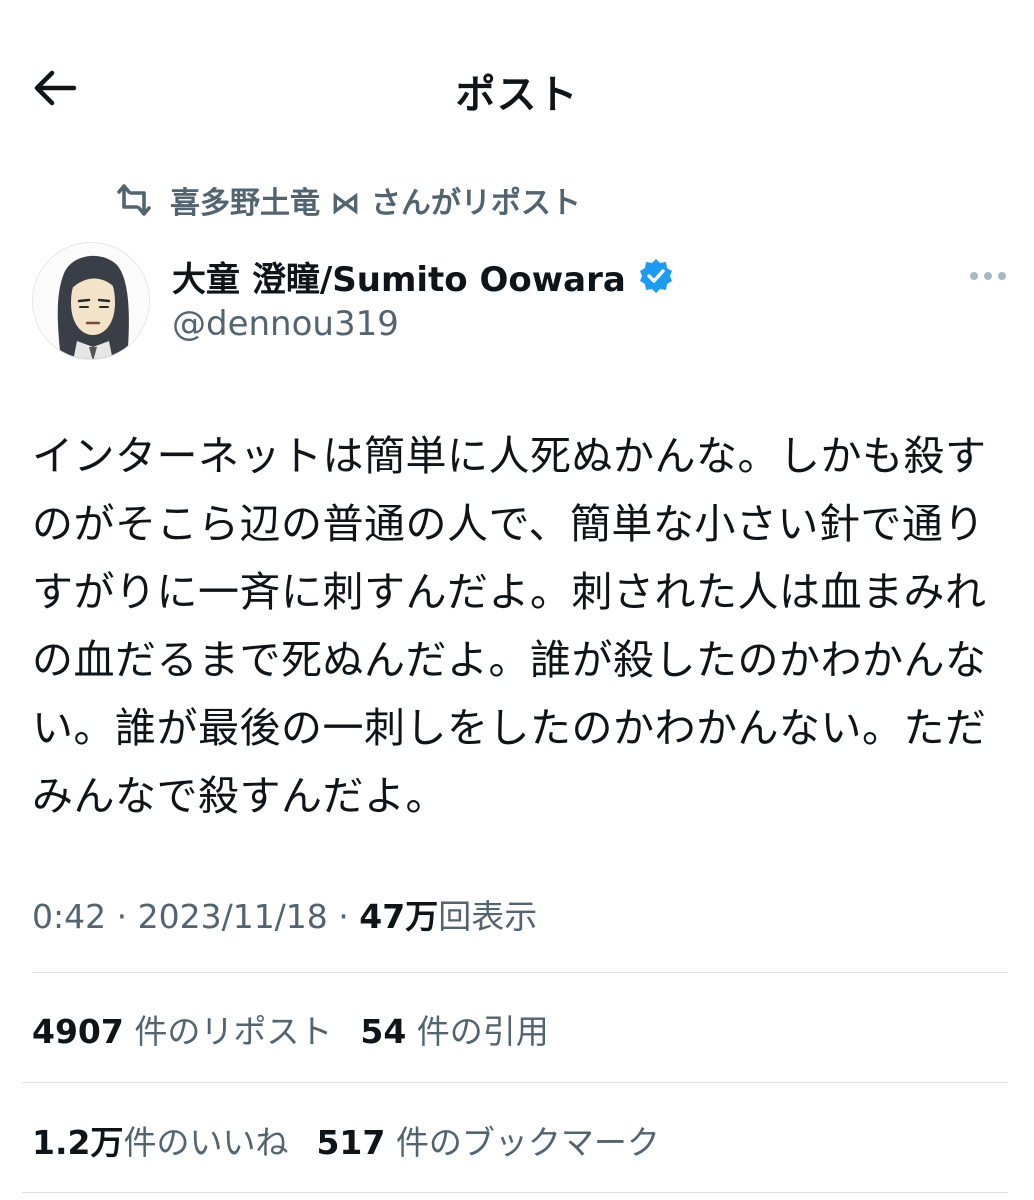  What do you see at coordinates (375, 203) in the screenshot?
I see `repost-label: 喜多野土竜 ⋈ さんがリポスト` at bounding box center [375, 203].